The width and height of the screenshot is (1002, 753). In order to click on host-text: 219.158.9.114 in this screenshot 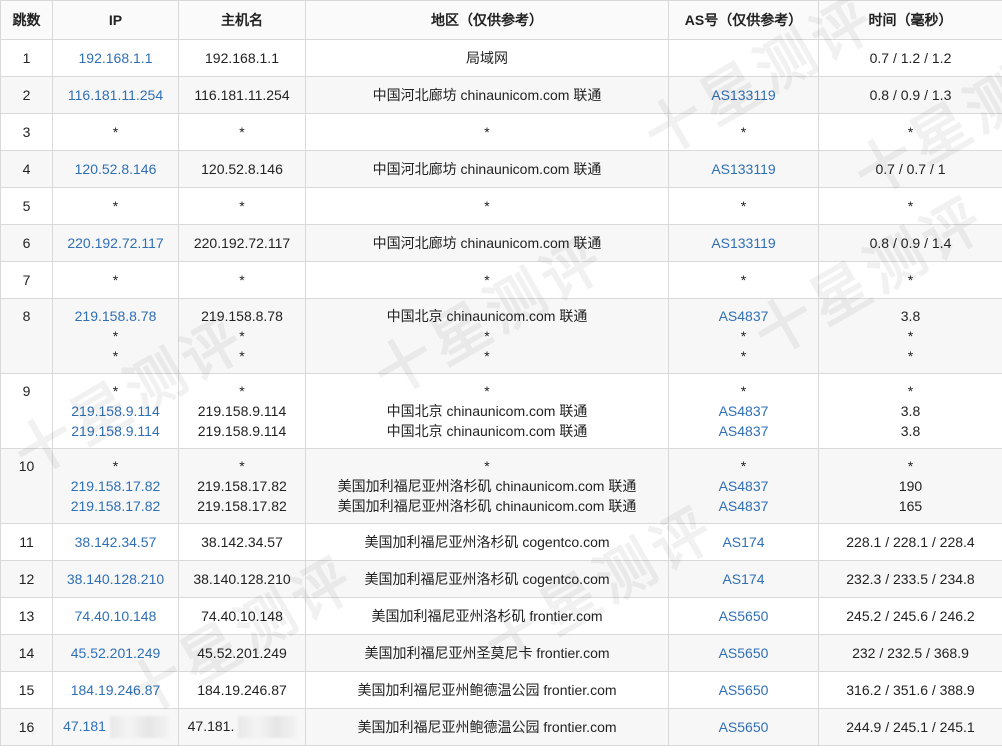, I will do `click(242, 411)`.